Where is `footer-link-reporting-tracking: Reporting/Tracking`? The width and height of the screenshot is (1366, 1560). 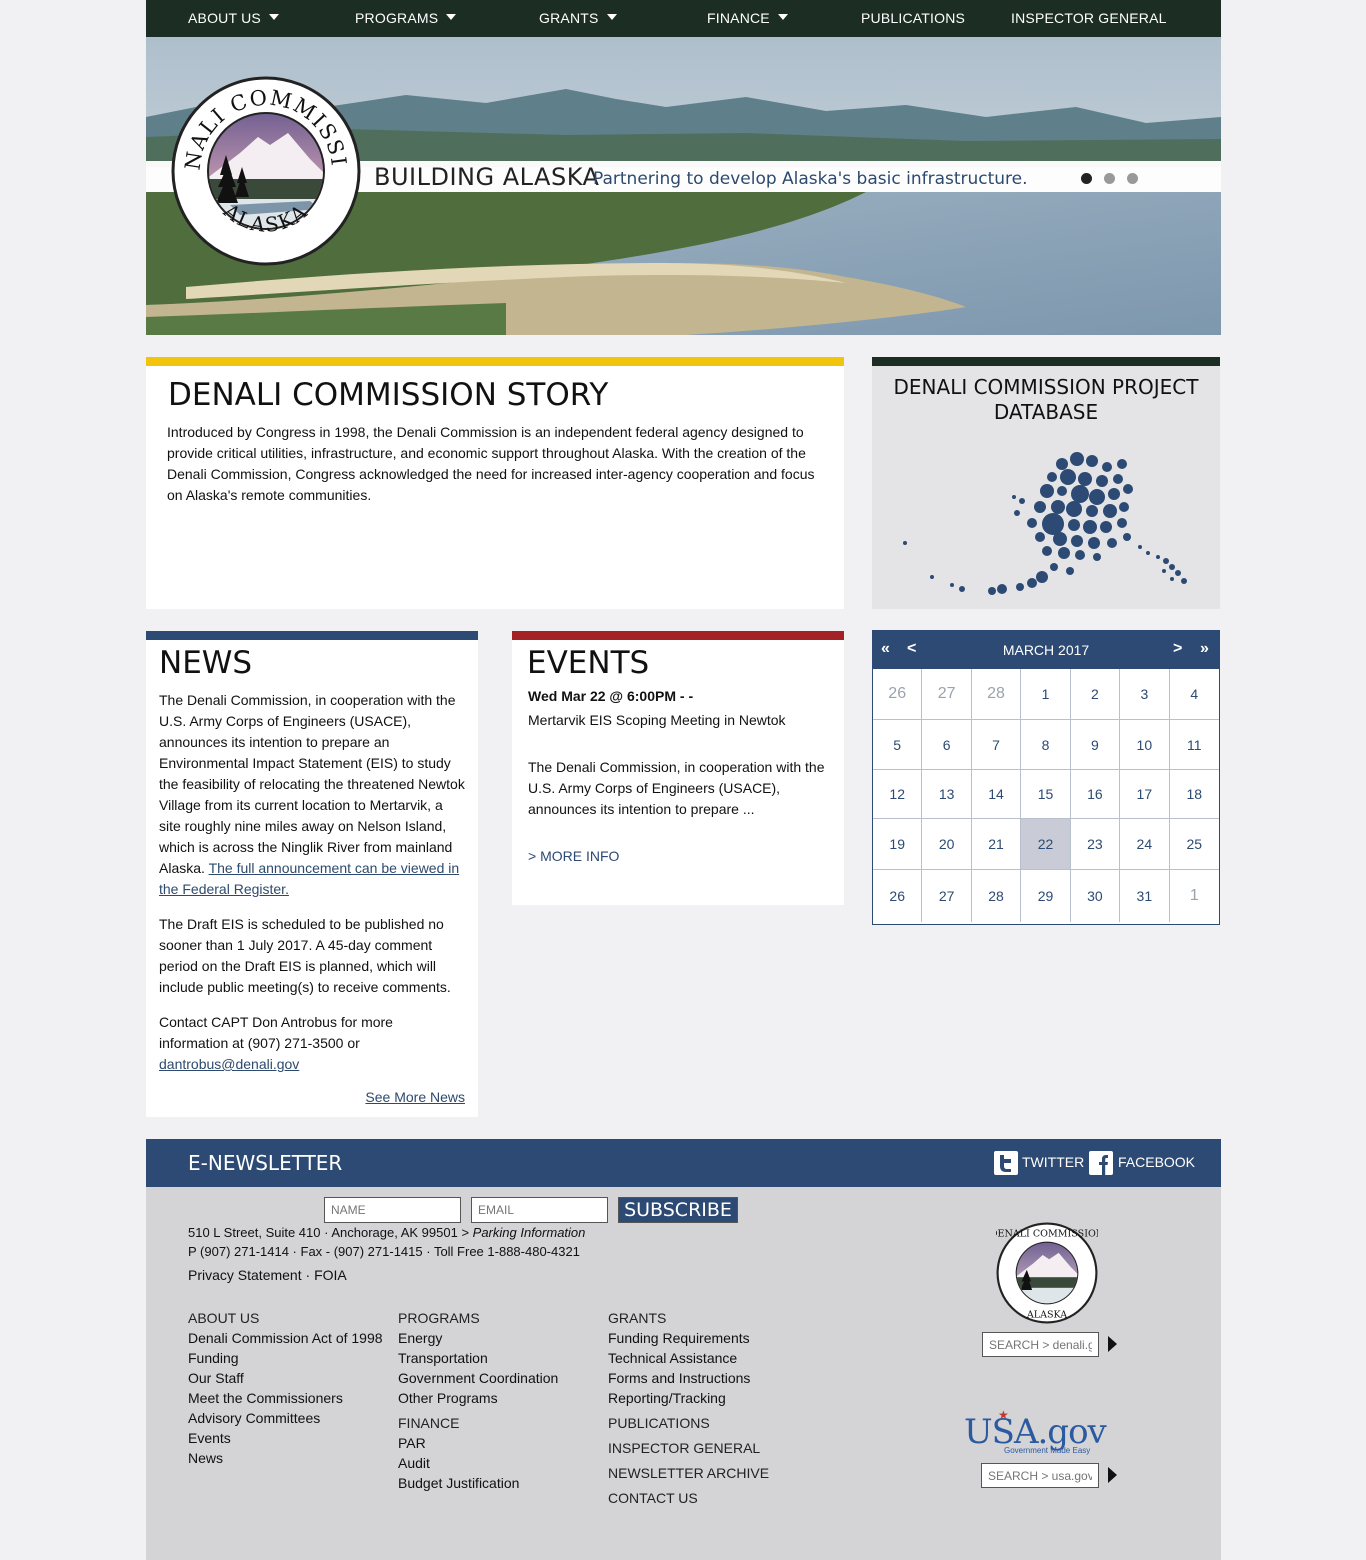 footer-link-reporting-tracking: Reporting/Tracking is located at coordinates (688, 1398).